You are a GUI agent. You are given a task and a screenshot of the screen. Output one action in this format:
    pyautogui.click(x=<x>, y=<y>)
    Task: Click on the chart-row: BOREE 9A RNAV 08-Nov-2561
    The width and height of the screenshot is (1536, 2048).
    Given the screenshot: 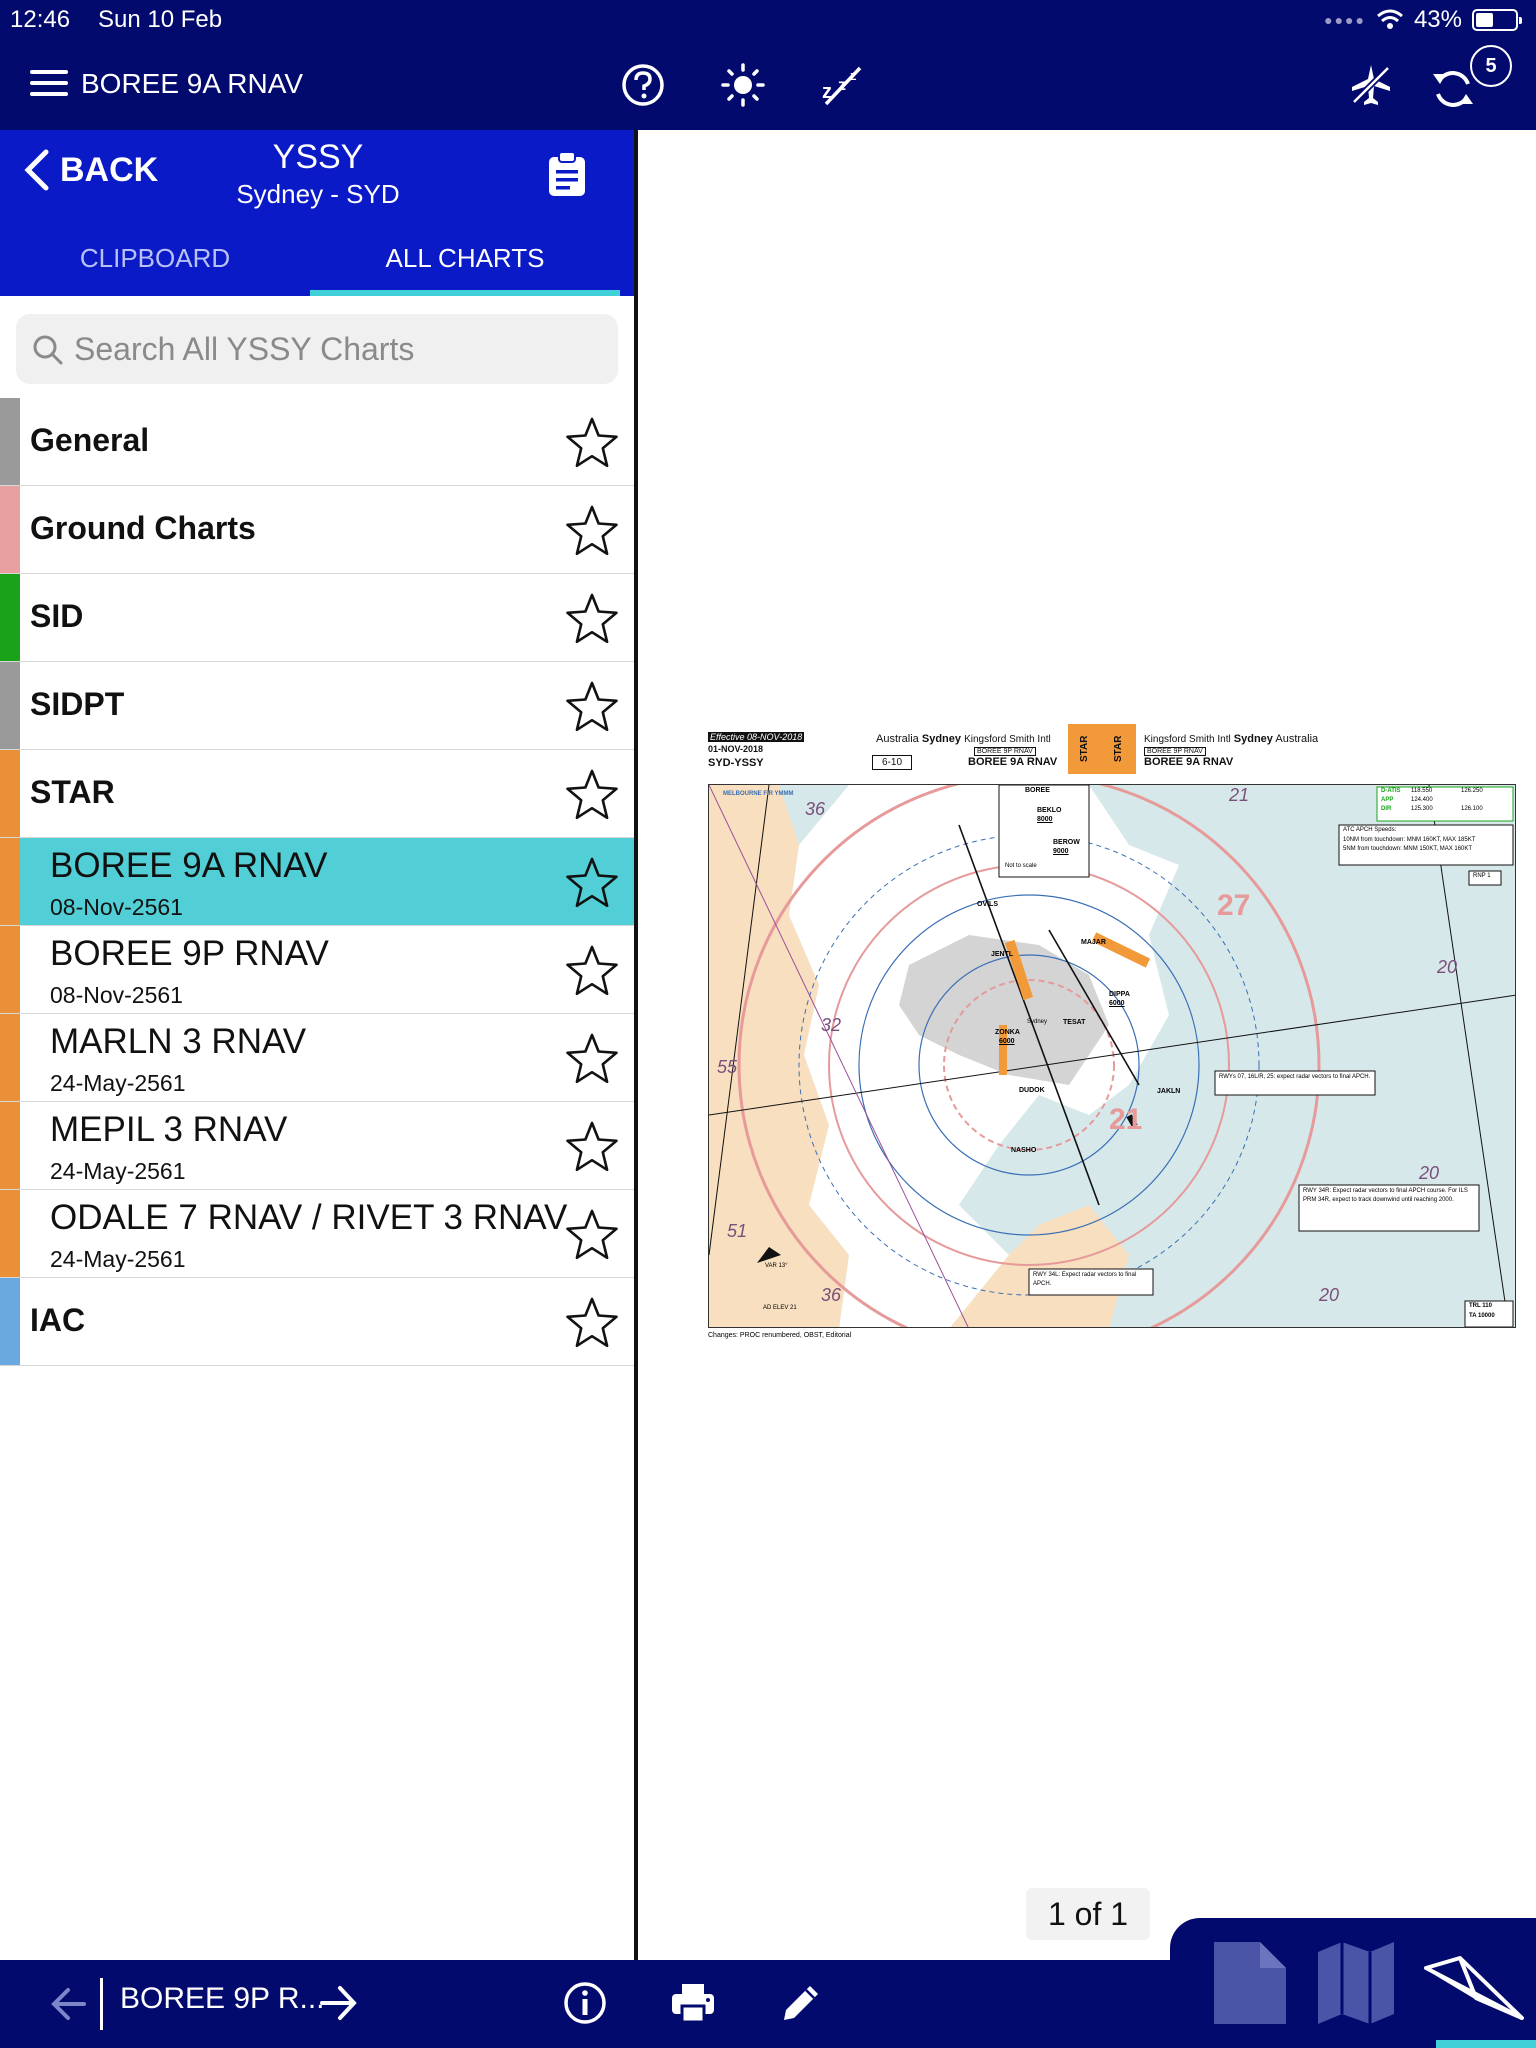 What is the action you would take?
    pyautogui.click(x=317, y=882)
    